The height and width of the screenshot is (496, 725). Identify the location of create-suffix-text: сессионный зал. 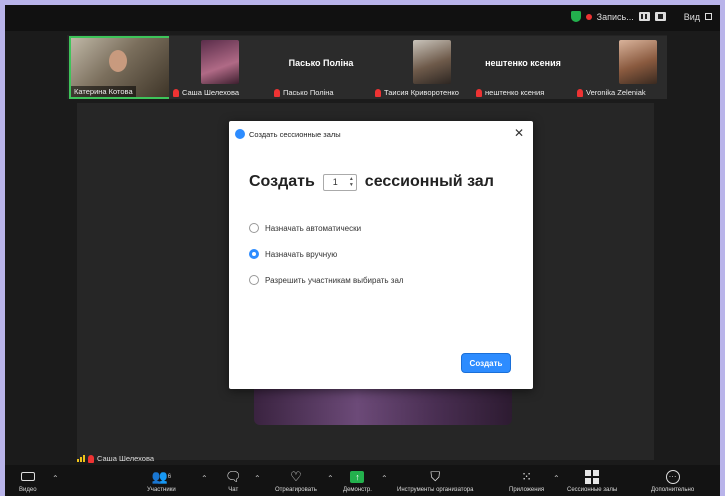
(429, 181).